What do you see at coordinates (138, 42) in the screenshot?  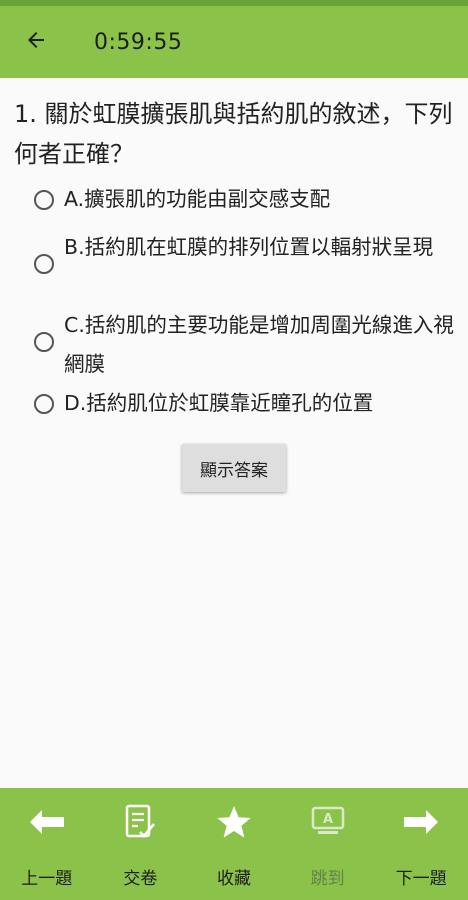 I see `countdown-timer: 0:59:55` at bounding box center [138, 42].